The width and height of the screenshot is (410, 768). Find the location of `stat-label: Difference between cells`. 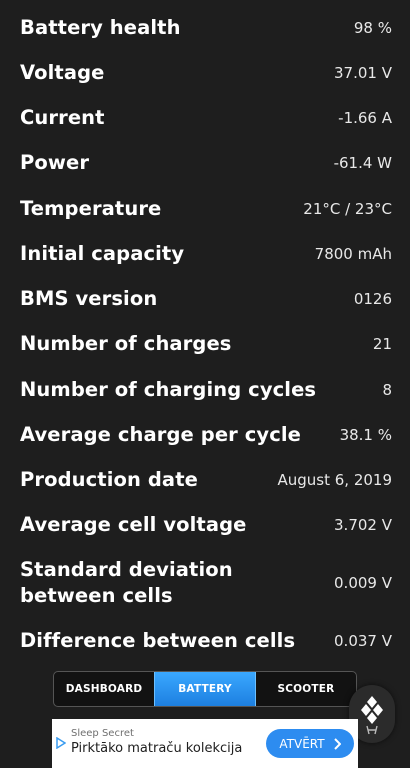

stat-label: Difference between cells is located at coordinates (158, 640).